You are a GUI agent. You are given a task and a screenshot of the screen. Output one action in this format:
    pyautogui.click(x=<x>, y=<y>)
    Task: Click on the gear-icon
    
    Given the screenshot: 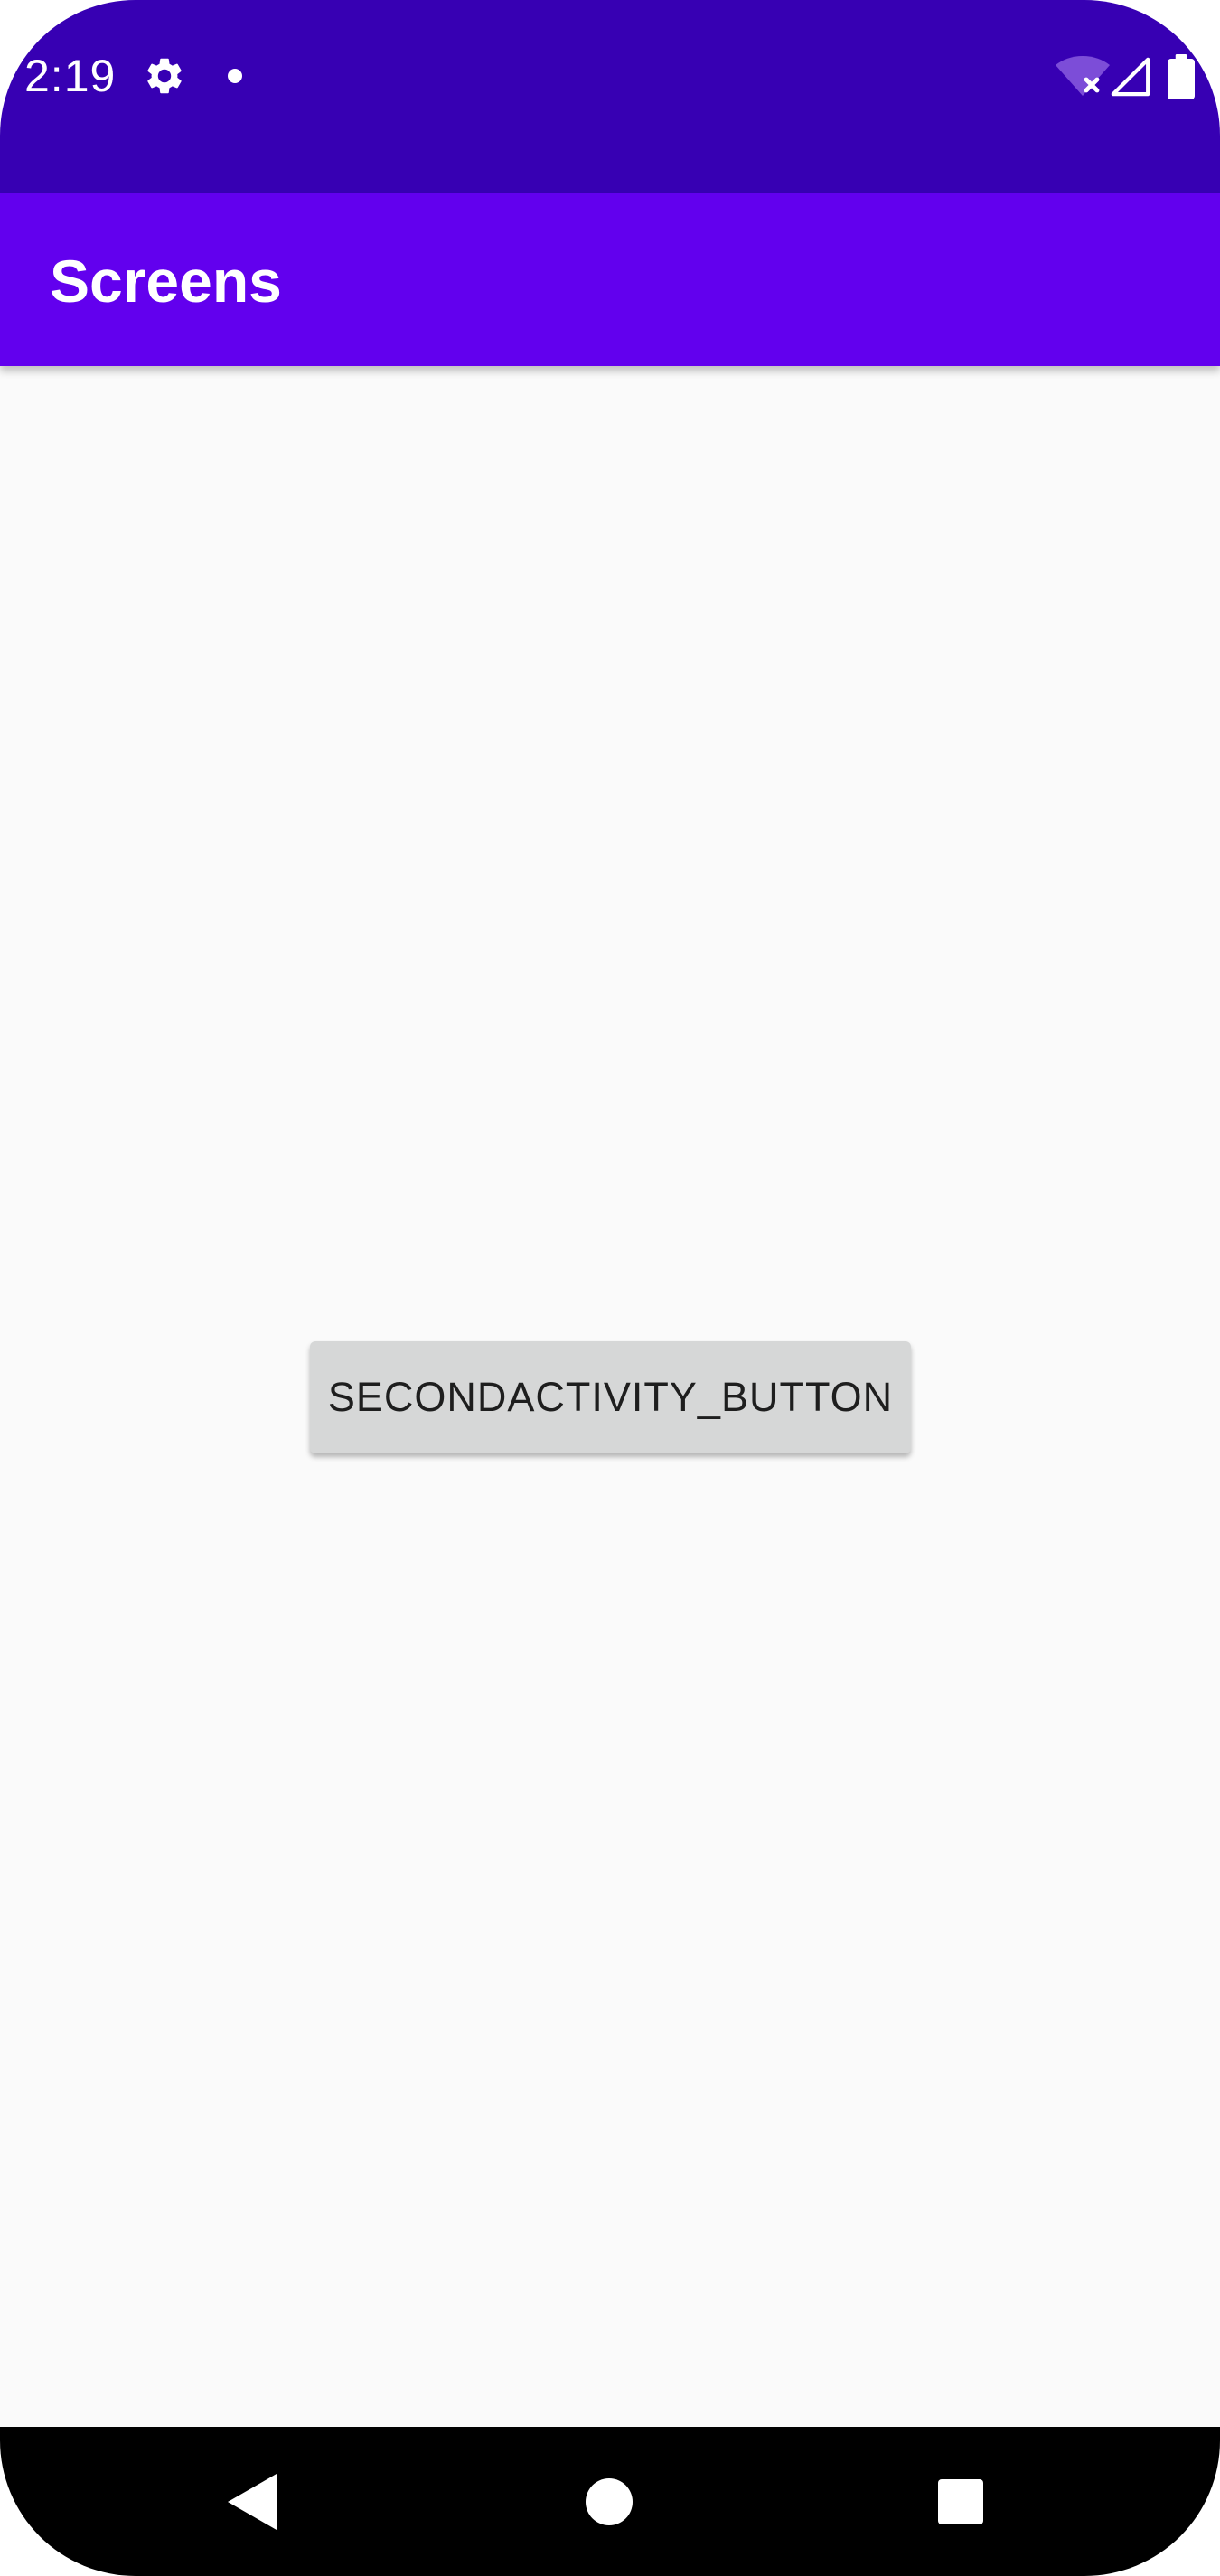 What is the action you would take?
    pyautogui.click(x=164, y=76)
    